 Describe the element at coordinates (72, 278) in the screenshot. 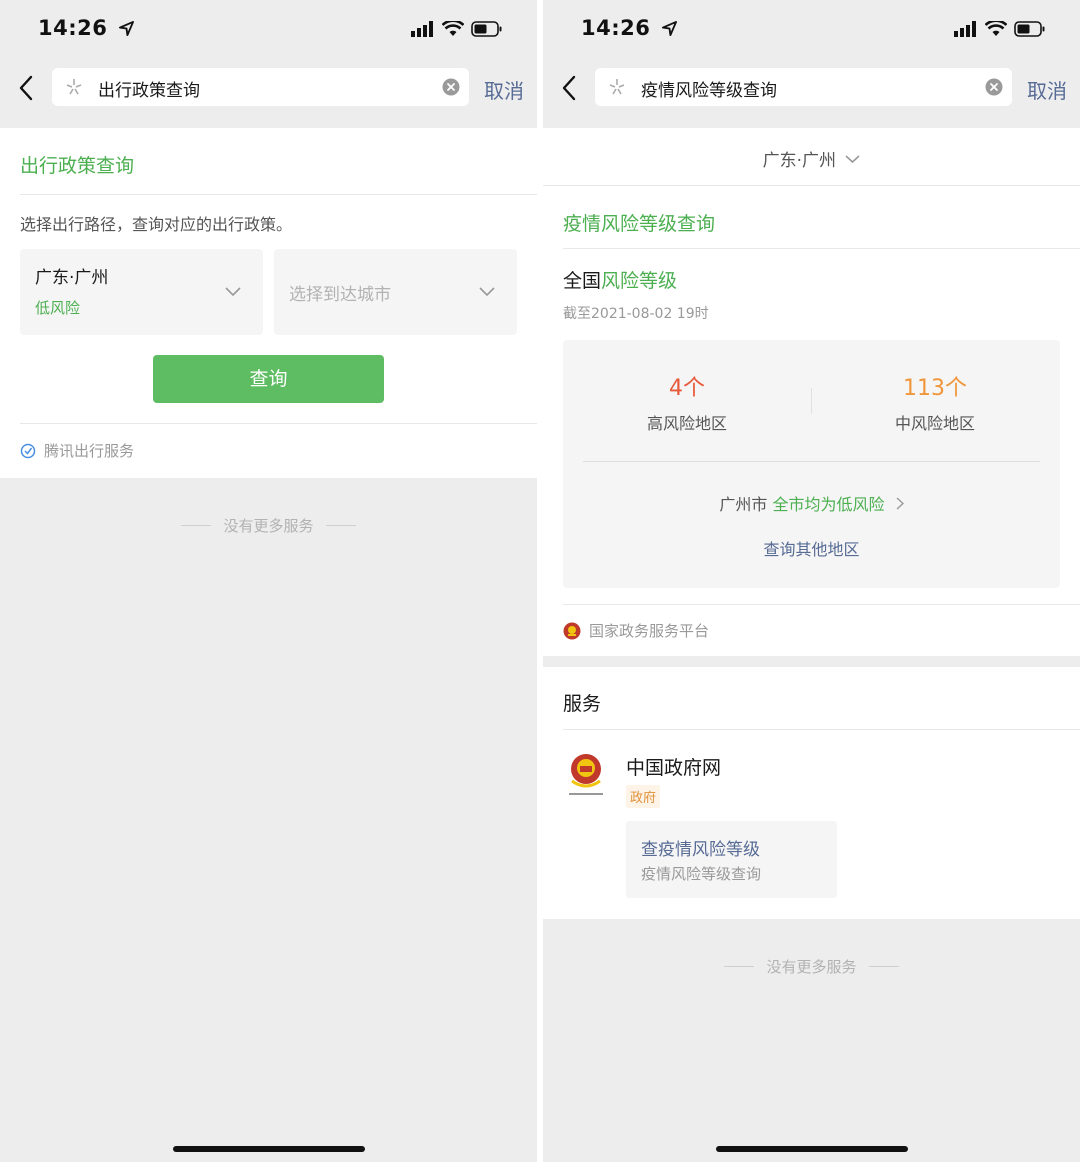

I see `origin-city: 广东·广州` at that location.